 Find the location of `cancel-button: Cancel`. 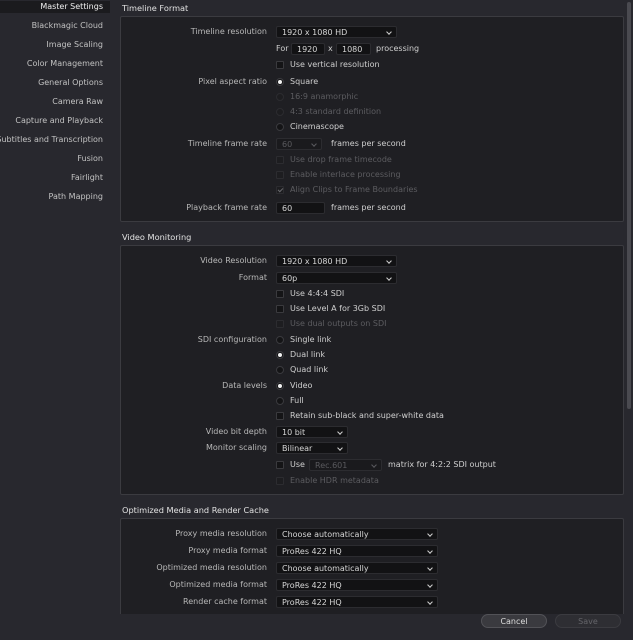

cancel-button: Cancel is located at coordinates (514, 621).